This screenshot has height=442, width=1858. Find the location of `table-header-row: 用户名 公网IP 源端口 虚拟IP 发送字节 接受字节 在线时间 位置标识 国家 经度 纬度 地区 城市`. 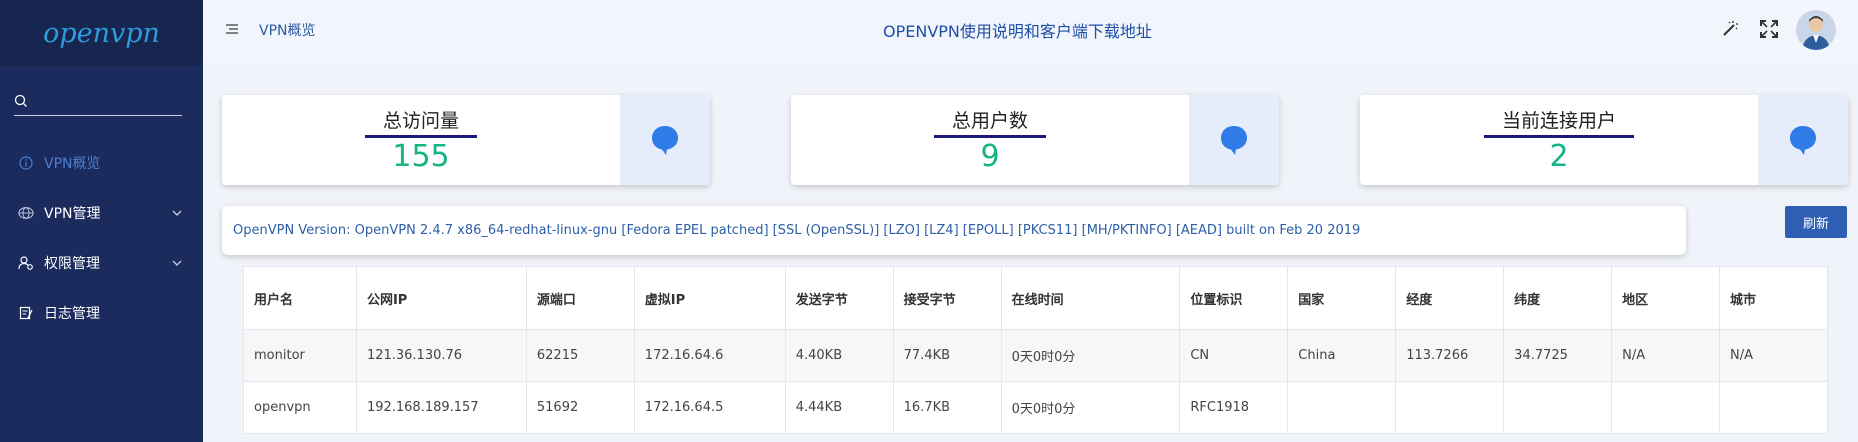

table-header-row: 用户名 公网IP 源端口 虚拟IP 发送字节 接受字节 在线时间 位置标识 国家 经度 纬度 地区 城市 is located at coordinates (1035, 298).